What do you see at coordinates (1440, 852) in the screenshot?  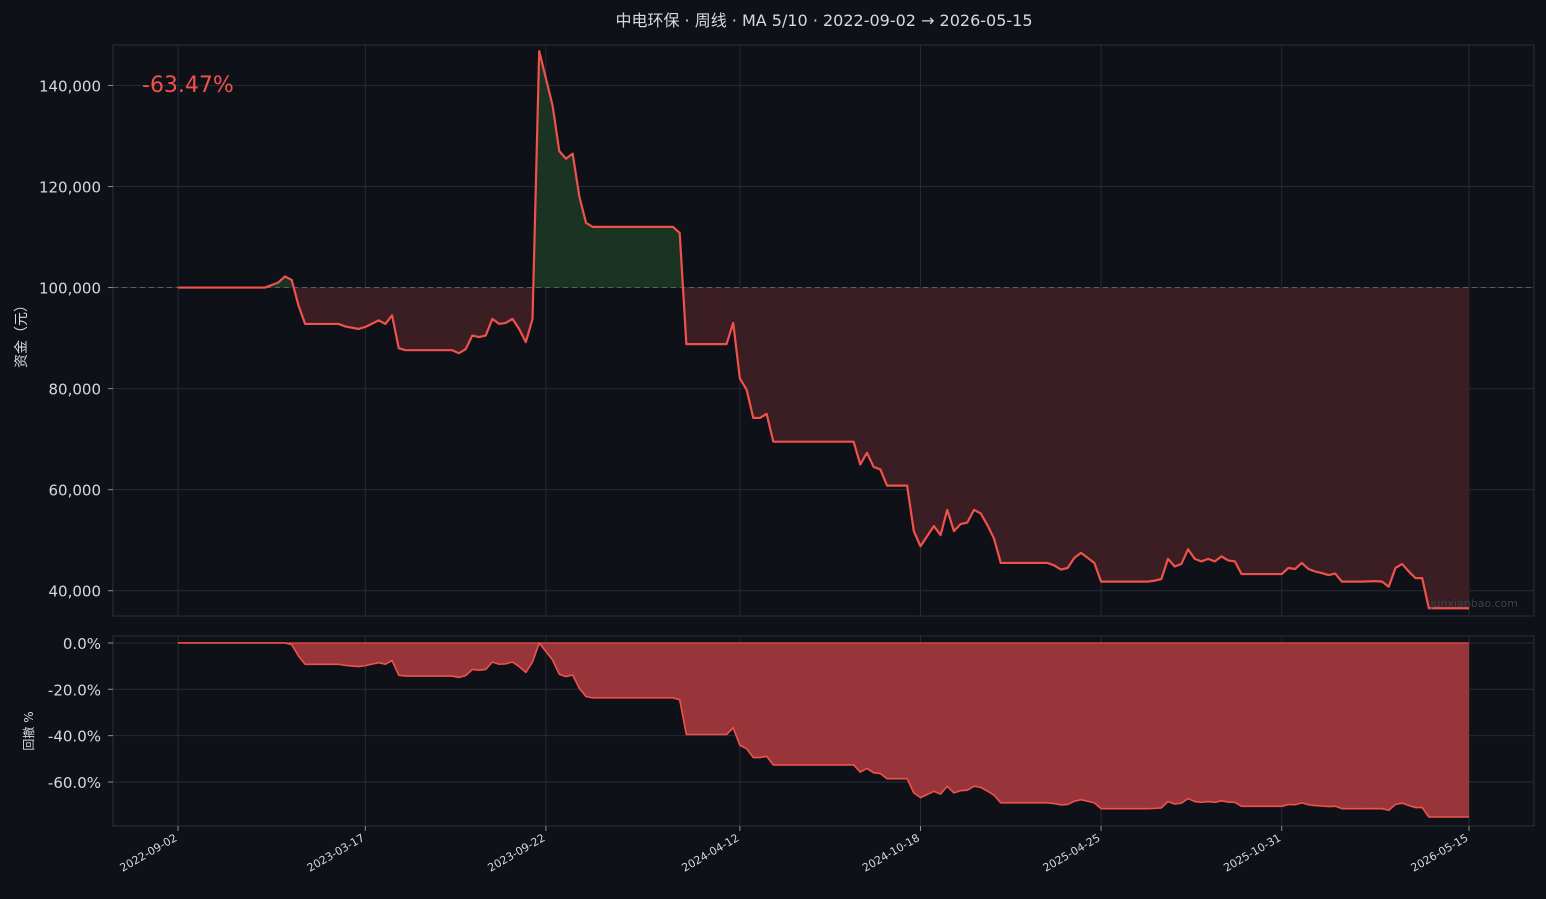 I see `x-tick-label: 2026-05-15` at bounding box center [1440, 852].